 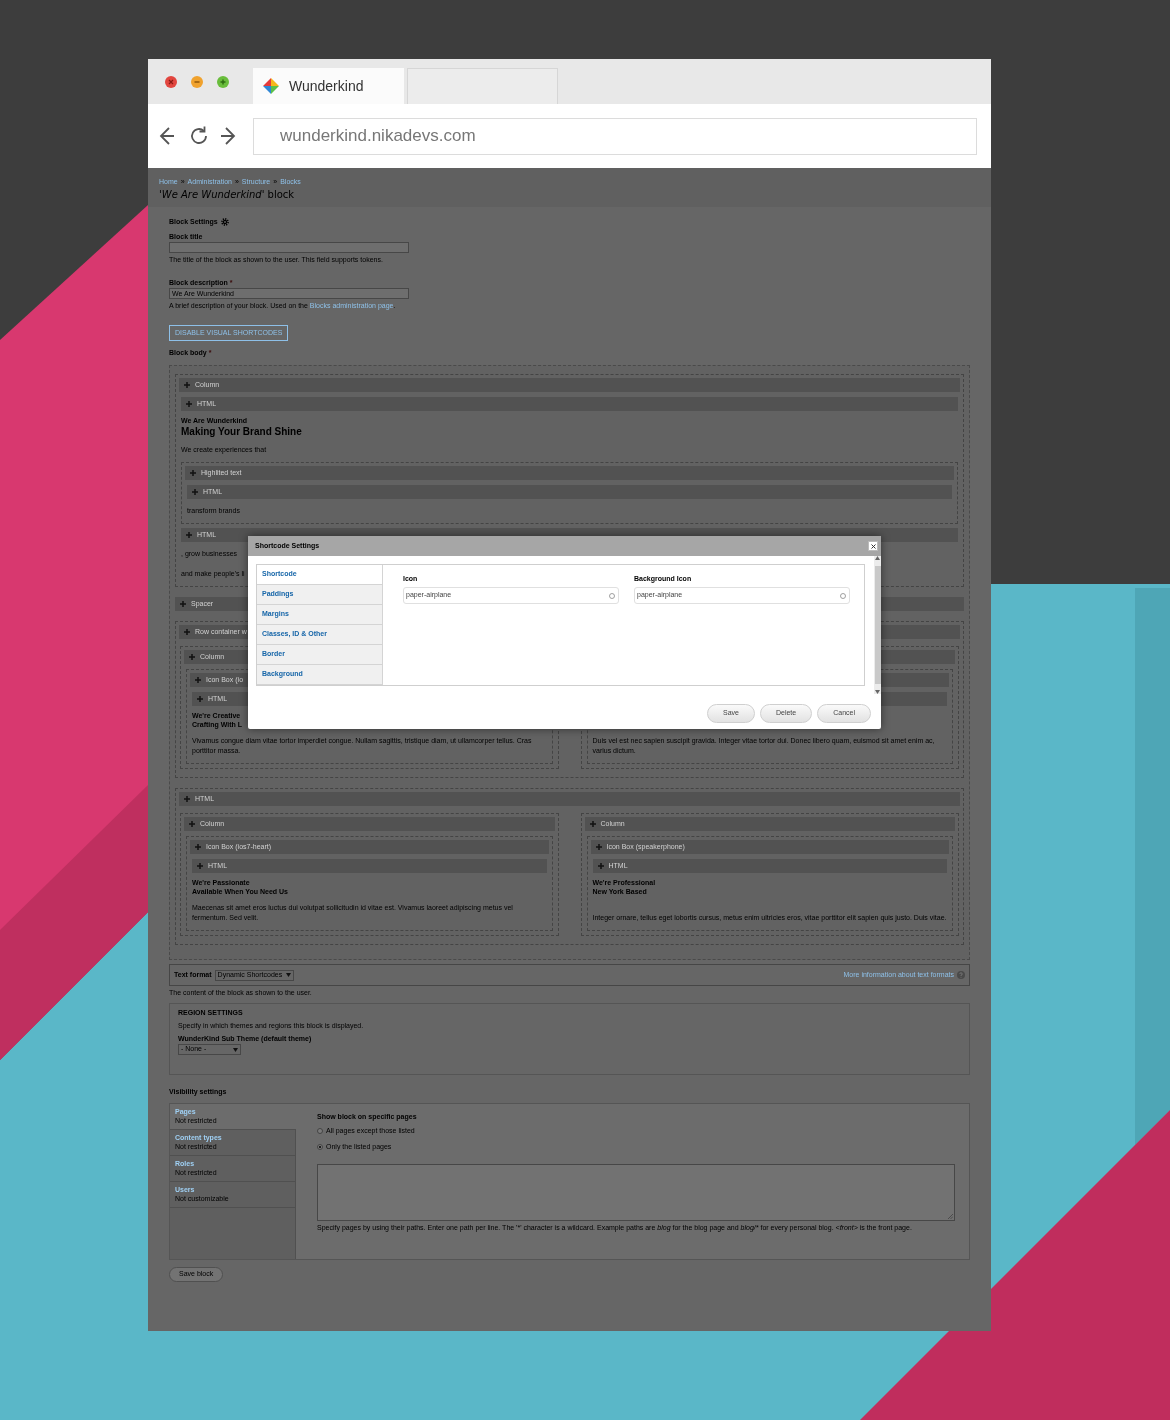 What do you see at coordinates (167, 136) in the screenshot?
I see `back-icon` at bounding box center [167, 136].